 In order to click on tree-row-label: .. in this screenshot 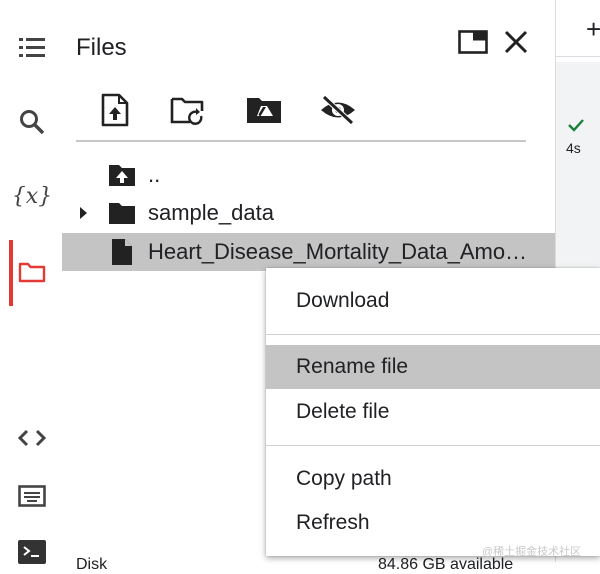, I will do `click(154, 174)`.